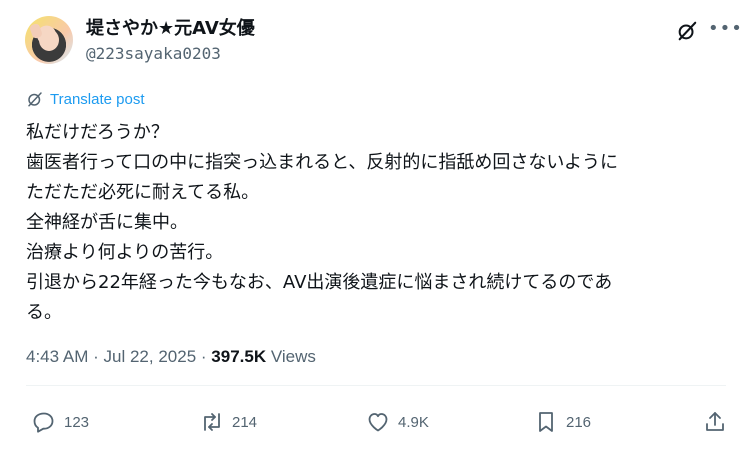  What do you see at coordinates (60, 422) in the screenshot?
I see `reply-button: 123` at bounding box center [60, 422].